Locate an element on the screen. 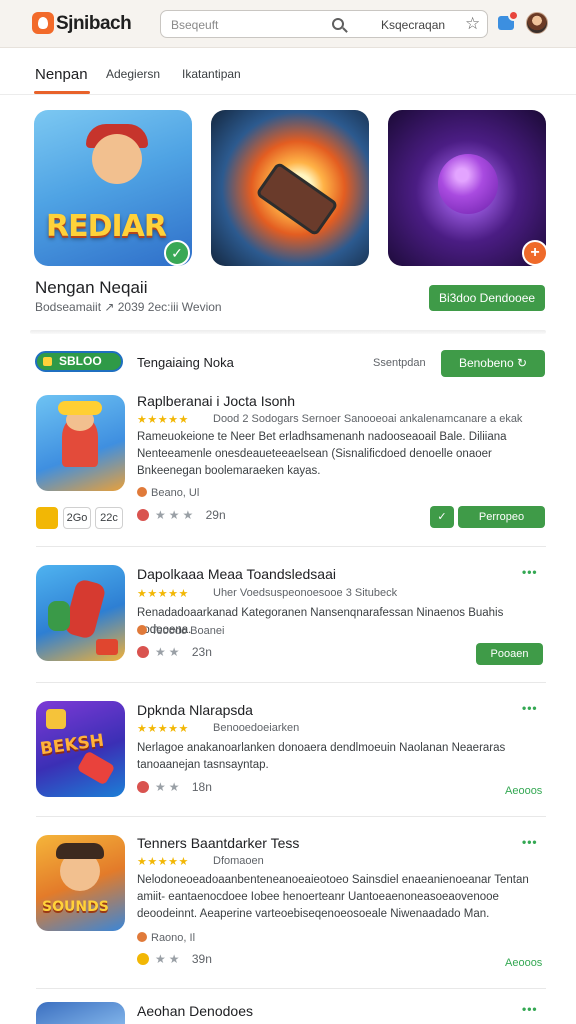 Image resolution: width=576 pixels, height=1024 pixels. section-title: Tengaiaing Noka is located at coordinates (185, 362).